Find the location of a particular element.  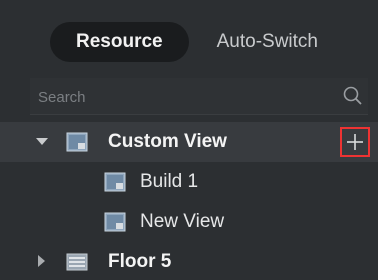

tree-item-label: New View is located at coordinates (182, 221).